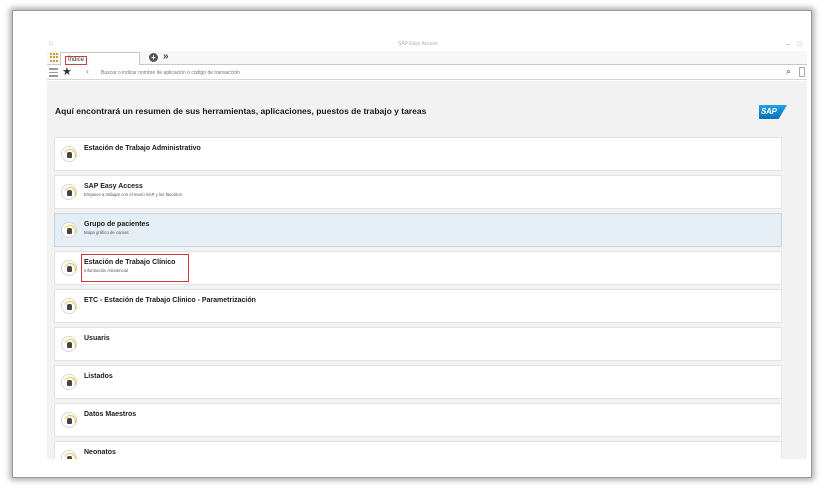 This screenshot has height=490, width=825. I want to click on more-tabs-icon: », so click(166, 56).